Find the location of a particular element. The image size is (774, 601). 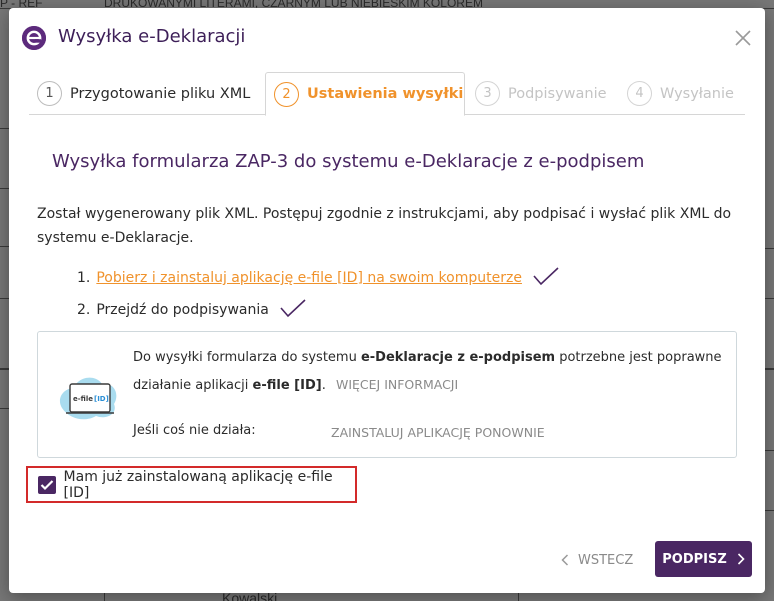

sign-button: PODPISZ is located at coordinates (703, 559).